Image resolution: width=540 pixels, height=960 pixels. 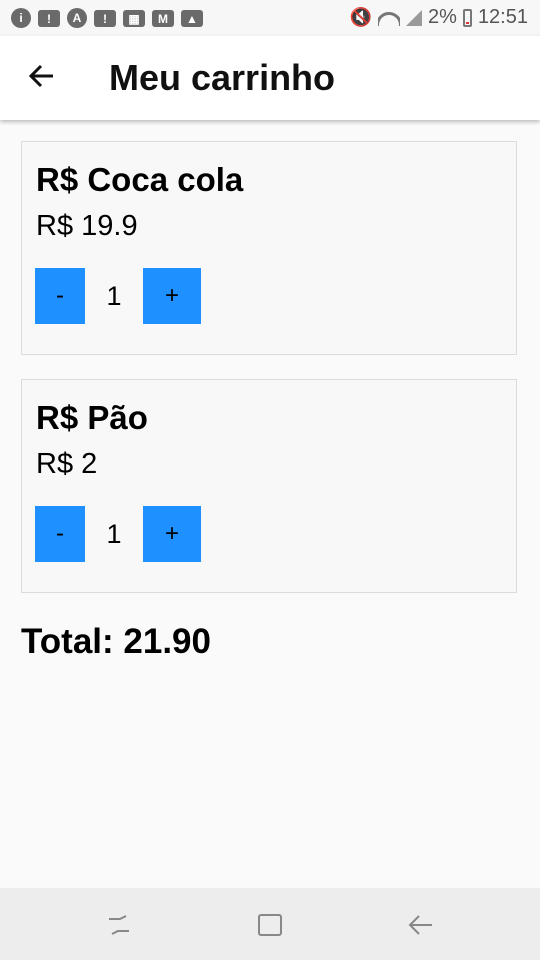 What do you see at coordinates (140, 179) in the screenshot?
I see `item-name: R$ Coca cola` at bounding box center [140, 179].